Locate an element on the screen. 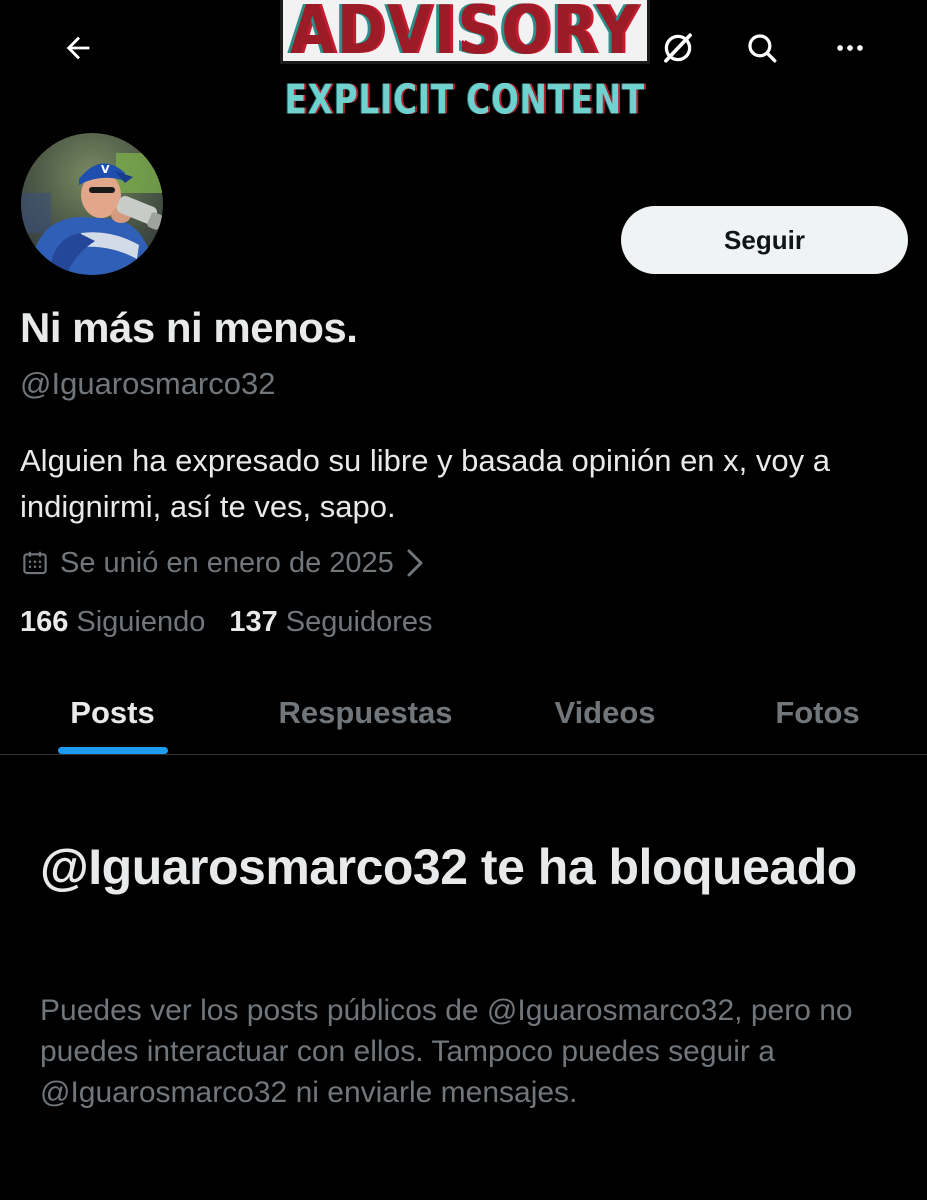 The width and height of the screenshot is (927, 1200). following-count: 166 is located at coordinates (44, 622).